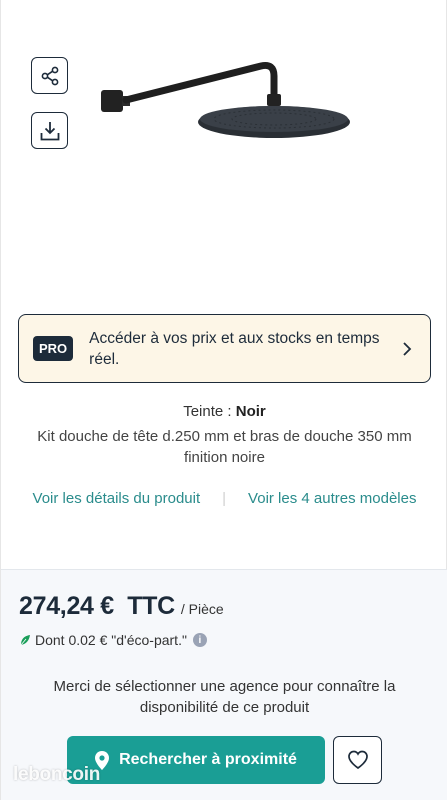 The width and height of the screenshot is (447, 800). I want to click on favorite-button, so click(357, 760).